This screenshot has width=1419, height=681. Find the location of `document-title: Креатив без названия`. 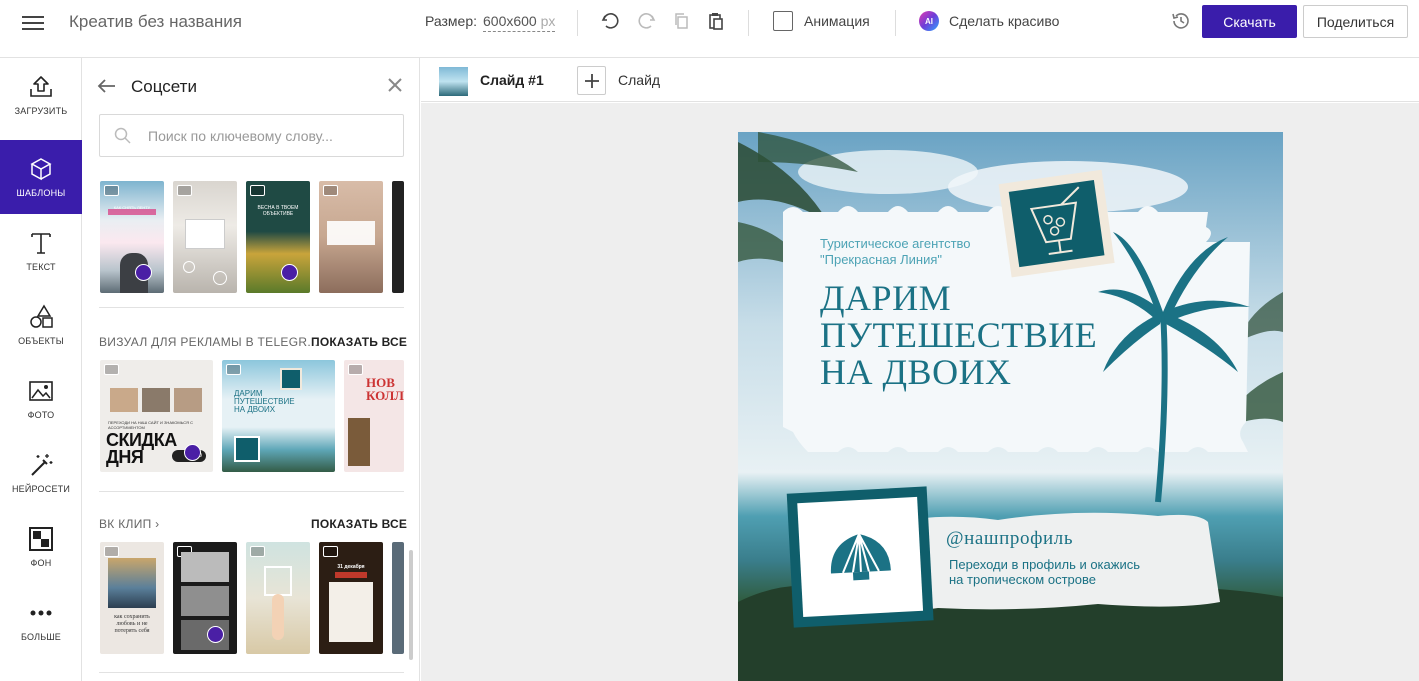

document-title: Креатив без названия is located at coordinates (155, 22).